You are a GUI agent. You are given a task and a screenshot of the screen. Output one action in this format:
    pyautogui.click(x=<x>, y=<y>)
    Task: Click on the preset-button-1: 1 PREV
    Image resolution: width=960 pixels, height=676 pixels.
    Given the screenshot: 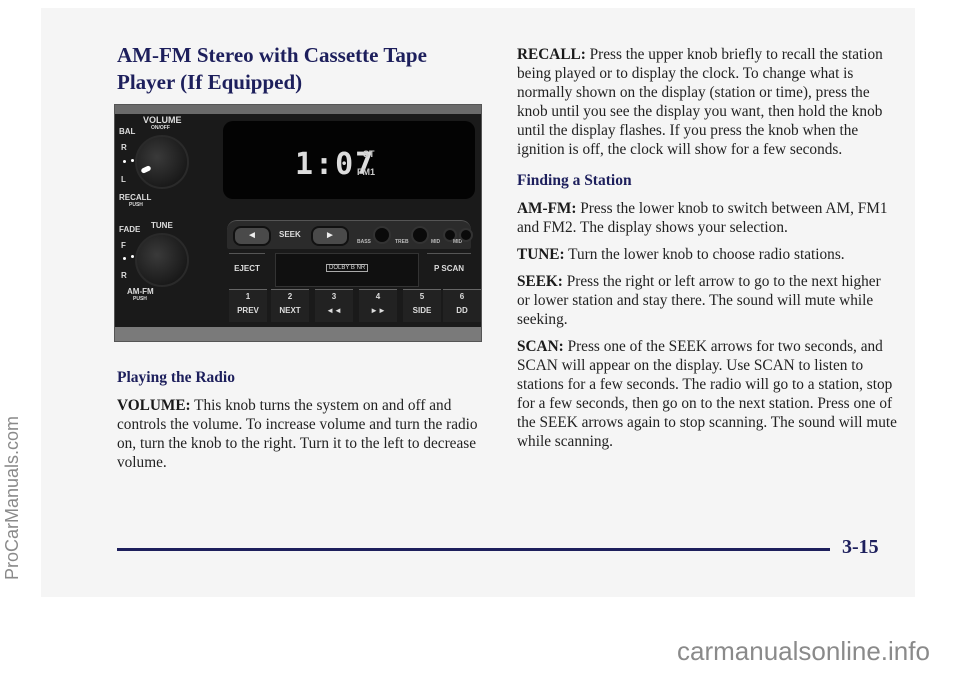 What is the action you would take?
    pyautogui.click(x=248, y=305)
    